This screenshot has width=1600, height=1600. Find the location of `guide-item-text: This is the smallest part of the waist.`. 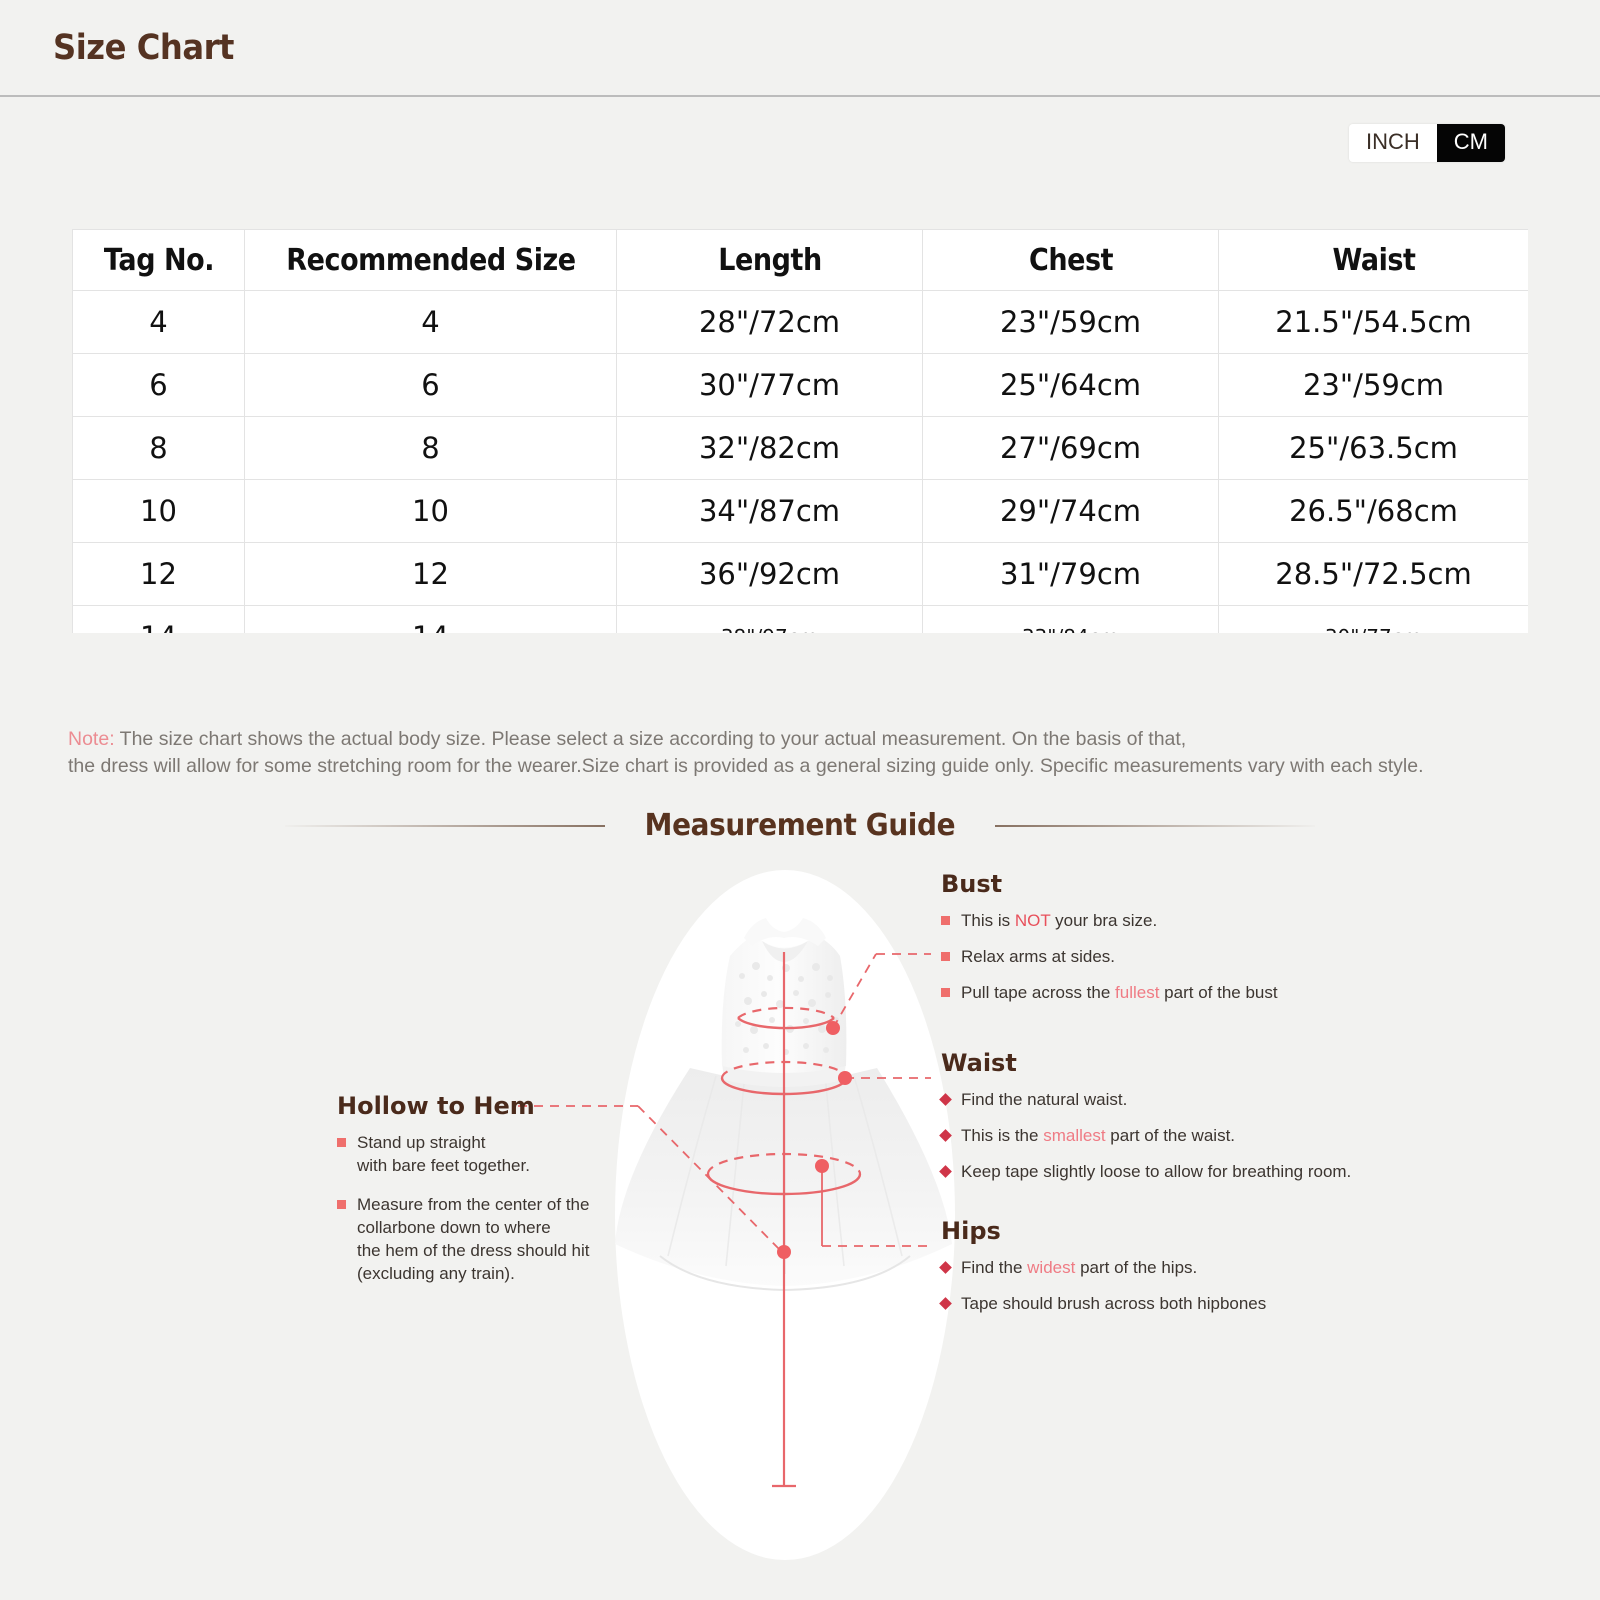

guide-item-text: This is the smallest part of the waist. is located at coordinates (1098, 1135).